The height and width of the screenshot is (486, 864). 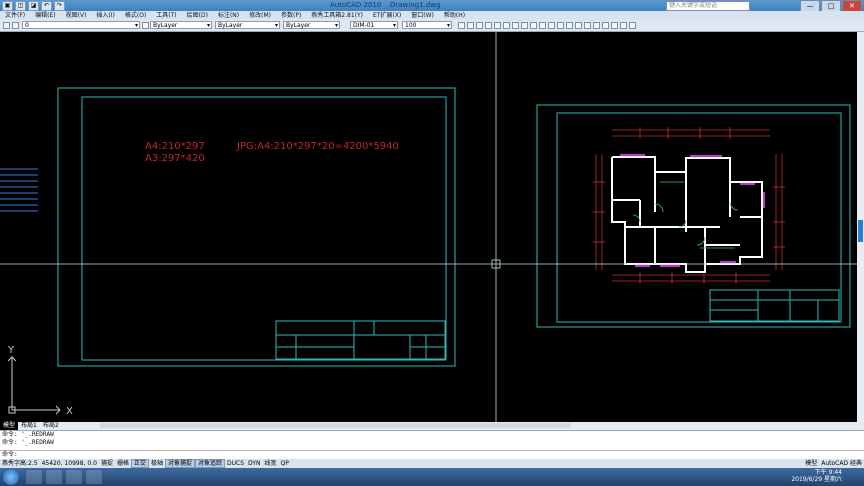 I want to click on dim-linear-icon, so click(x=461, y=25).